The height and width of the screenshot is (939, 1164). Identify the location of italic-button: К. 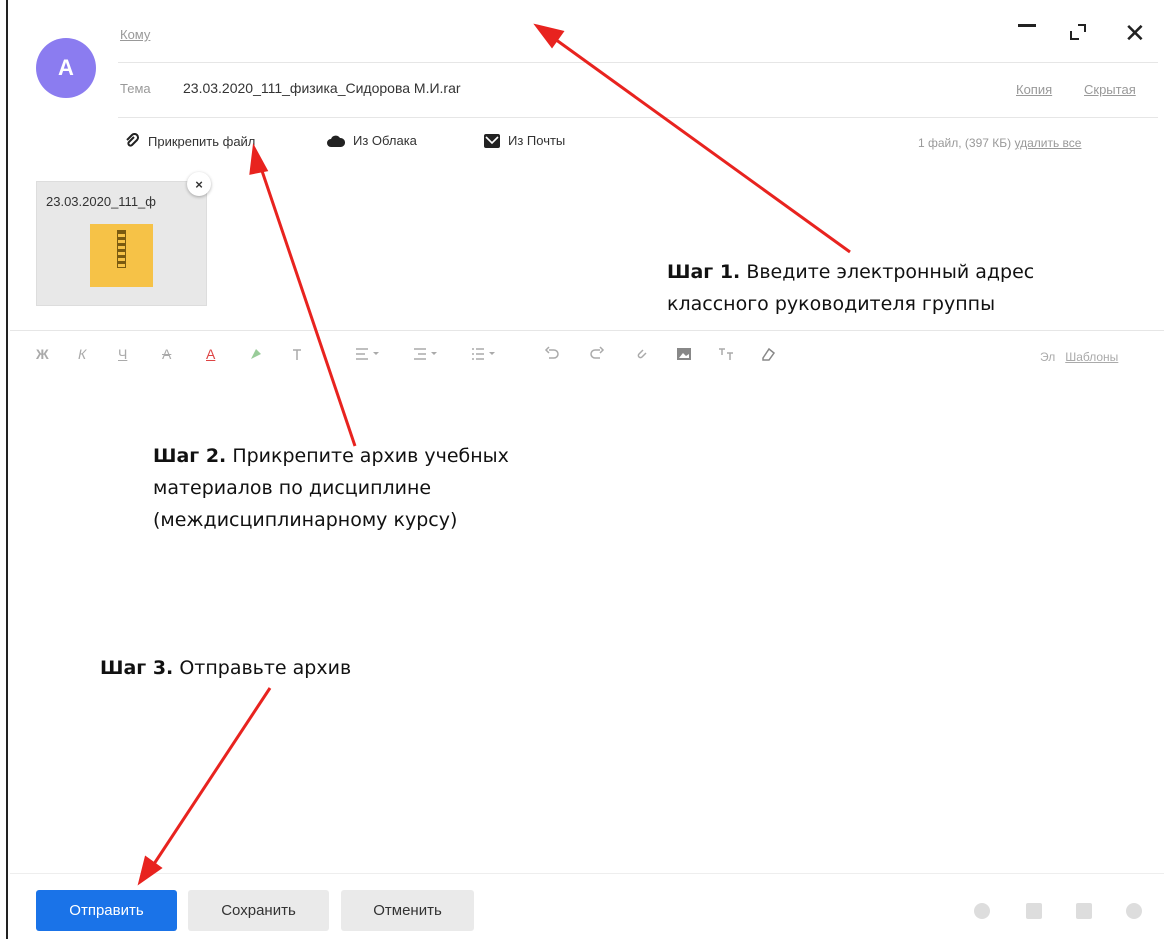
(82, 354).